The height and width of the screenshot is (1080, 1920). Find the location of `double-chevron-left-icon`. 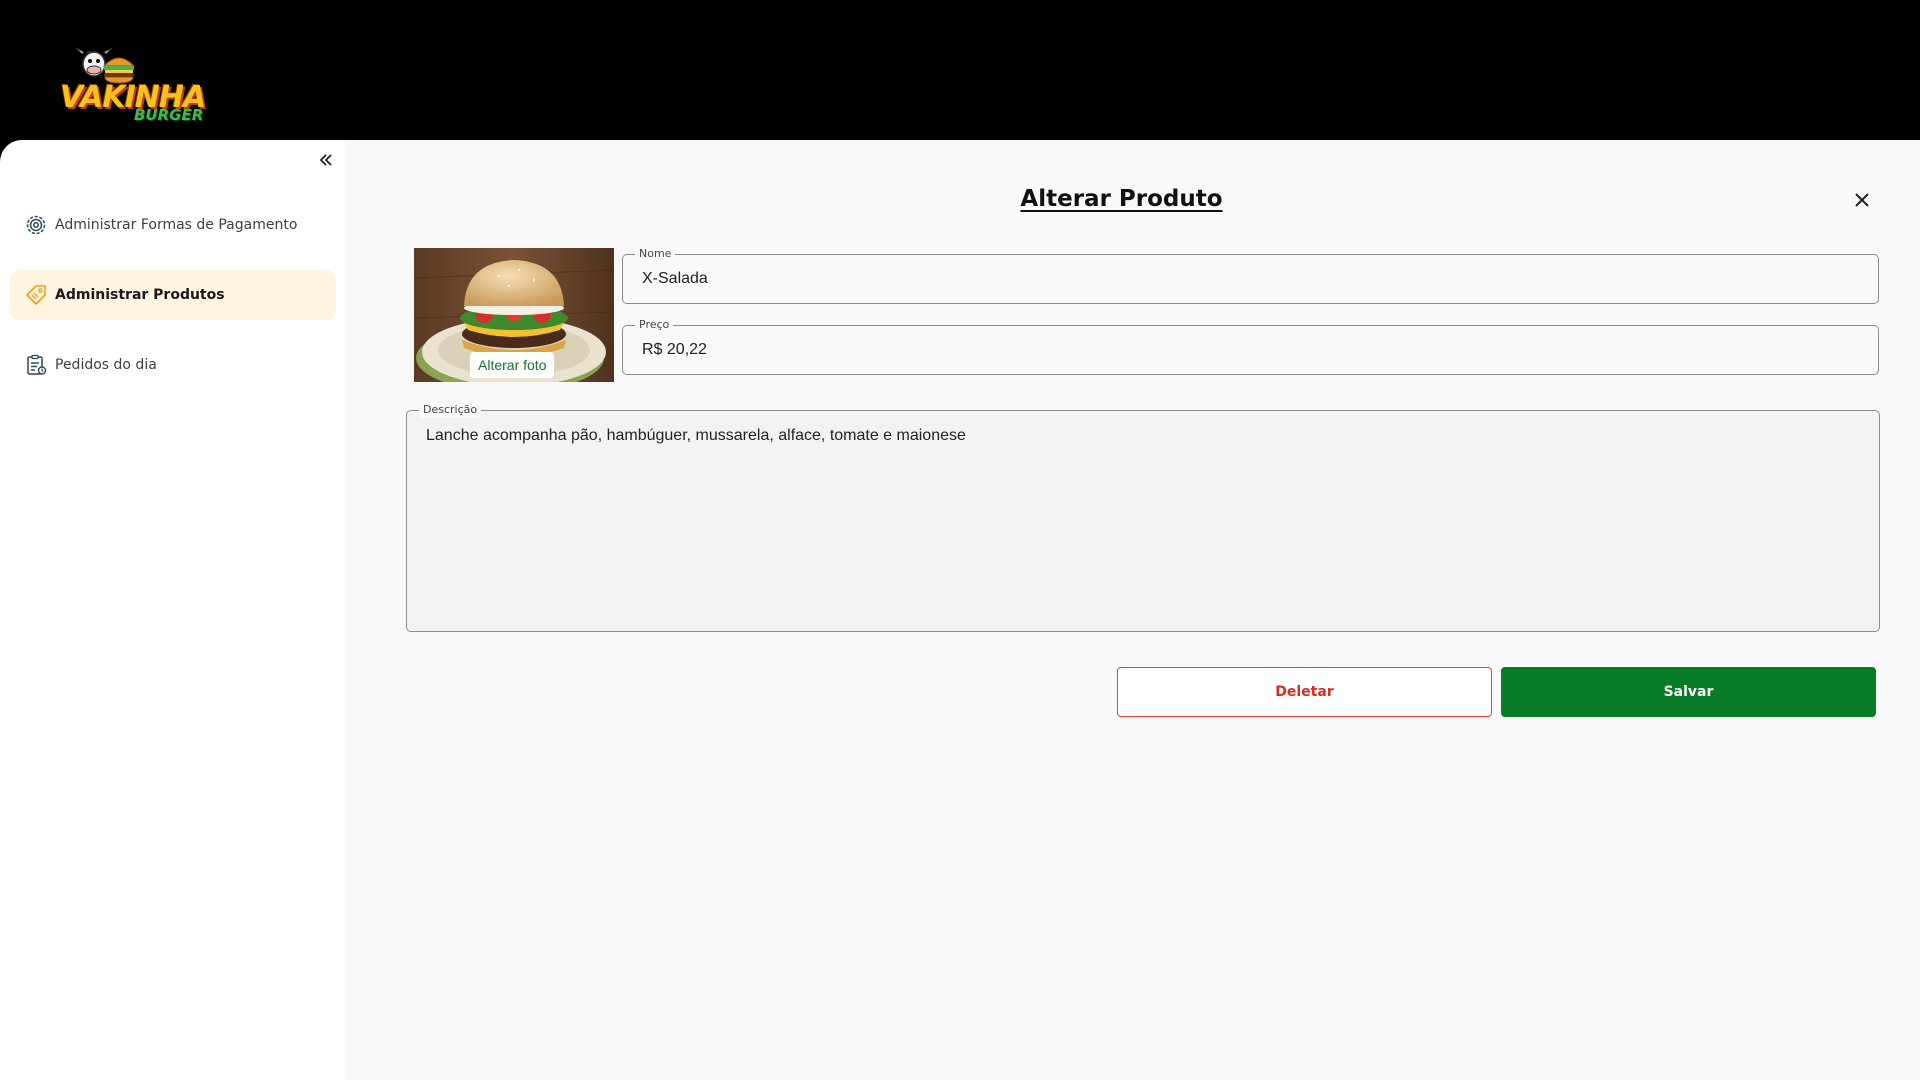

double-chevron-left-icon is located at coordinates (325, 160).